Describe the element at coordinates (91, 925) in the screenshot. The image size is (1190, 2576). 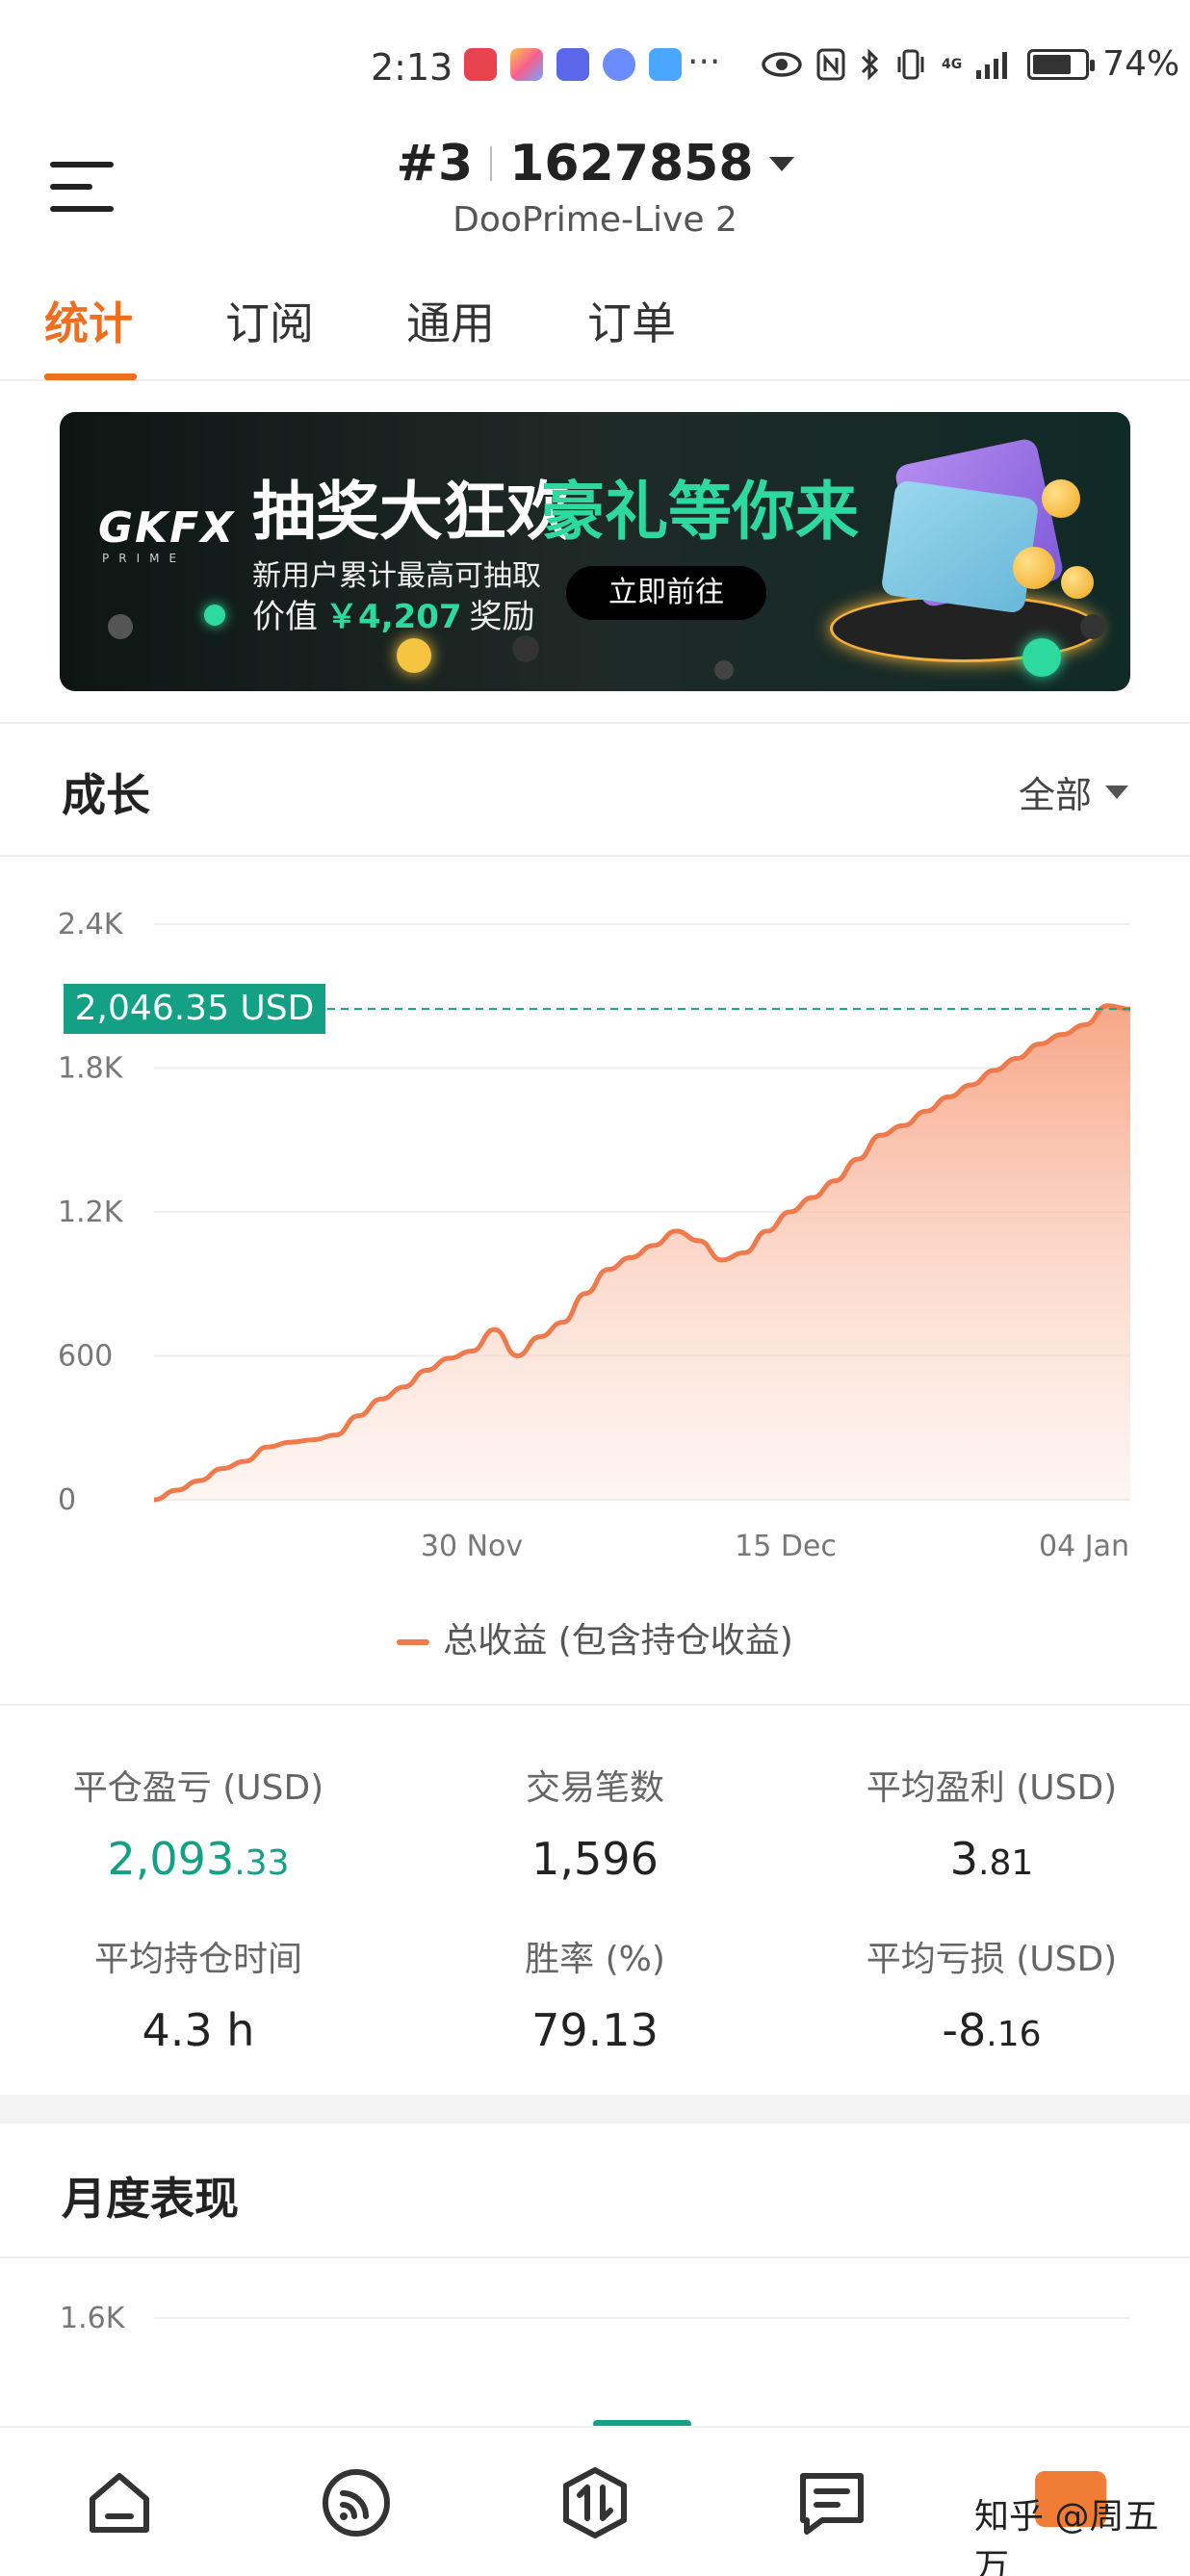
I see `y-tick-label: 2.4K` at that location.